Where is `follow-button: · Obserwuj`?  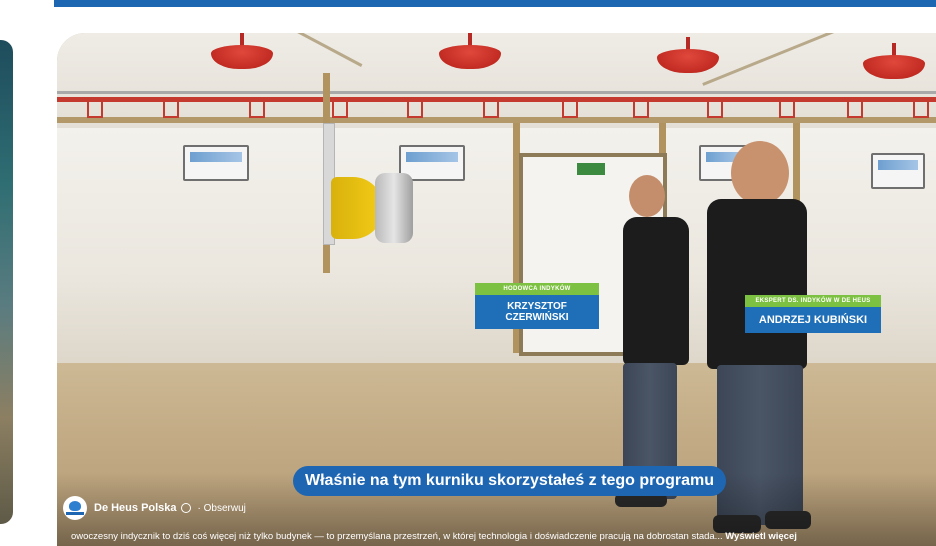
follow-button: · Obserwuj is located at coordinates (222, 508).